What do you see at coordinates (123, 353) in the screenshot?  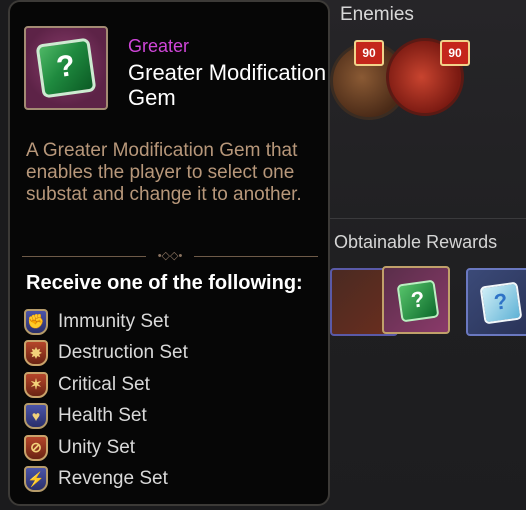 I see `set-label: Destruction Set` at bounding box center [123, 353].